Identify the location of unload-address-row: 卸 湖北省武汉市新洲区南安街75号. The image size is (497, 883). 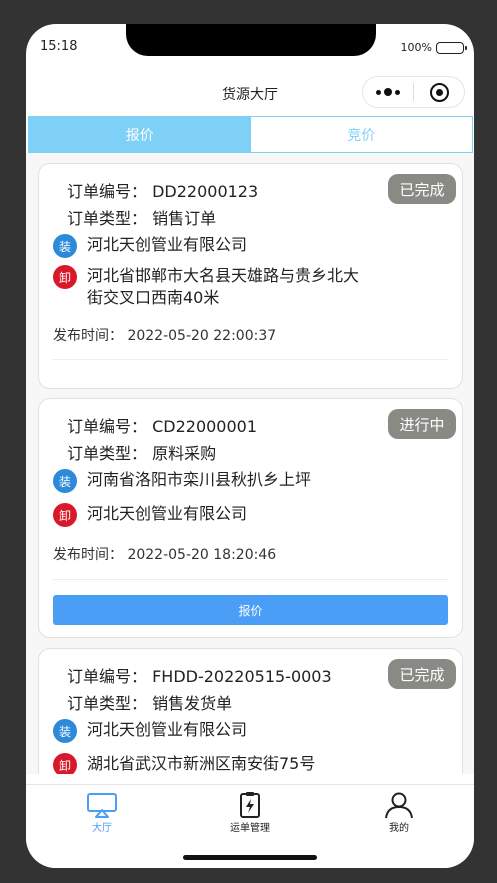
(210, 763).